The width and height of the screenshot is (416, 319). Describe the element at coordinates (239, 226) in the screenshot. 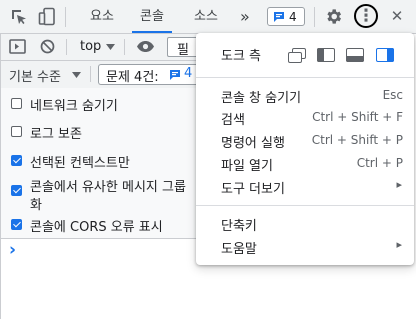

I see `menu-item-label: 단축키` at that location.